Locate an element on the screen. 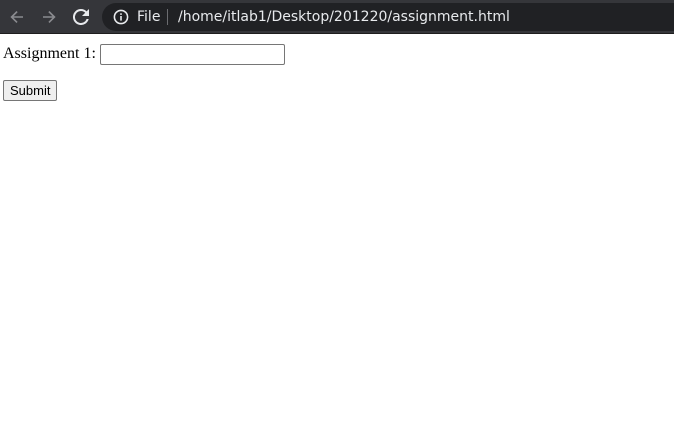  assignment-form: Assignment 1: Submit is located at coordinates (337, 72).